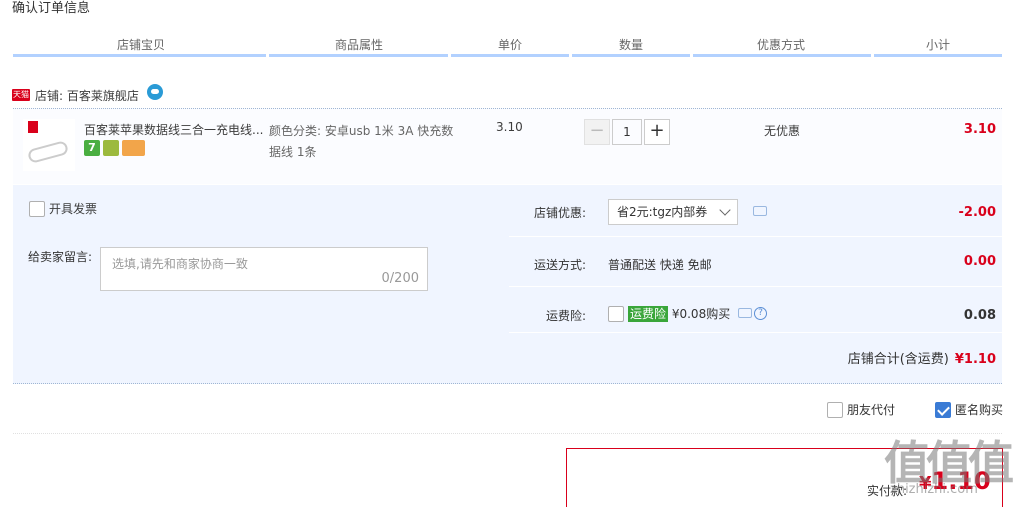  I want to click on invoice-checkbox, so click(37, 208).